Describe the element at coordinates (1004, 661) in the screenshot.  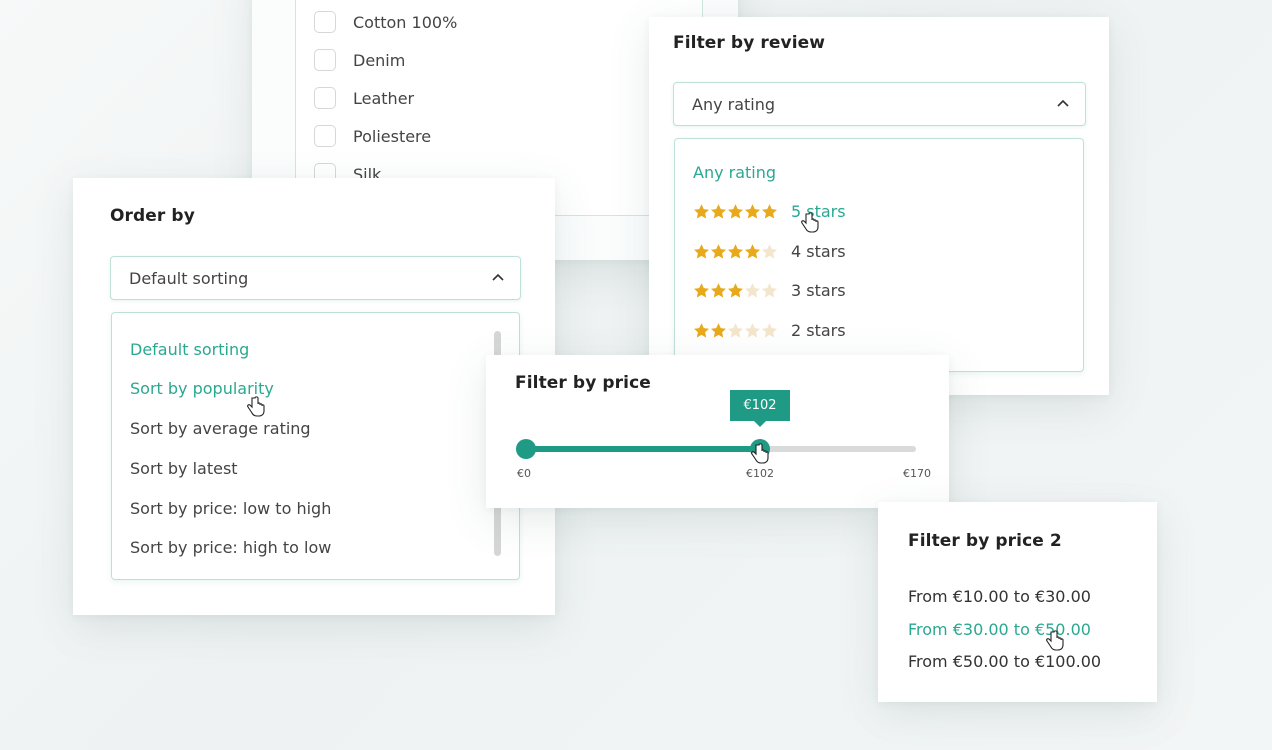
I see `price-range-link: From €50.00 to €100.00` at that location.